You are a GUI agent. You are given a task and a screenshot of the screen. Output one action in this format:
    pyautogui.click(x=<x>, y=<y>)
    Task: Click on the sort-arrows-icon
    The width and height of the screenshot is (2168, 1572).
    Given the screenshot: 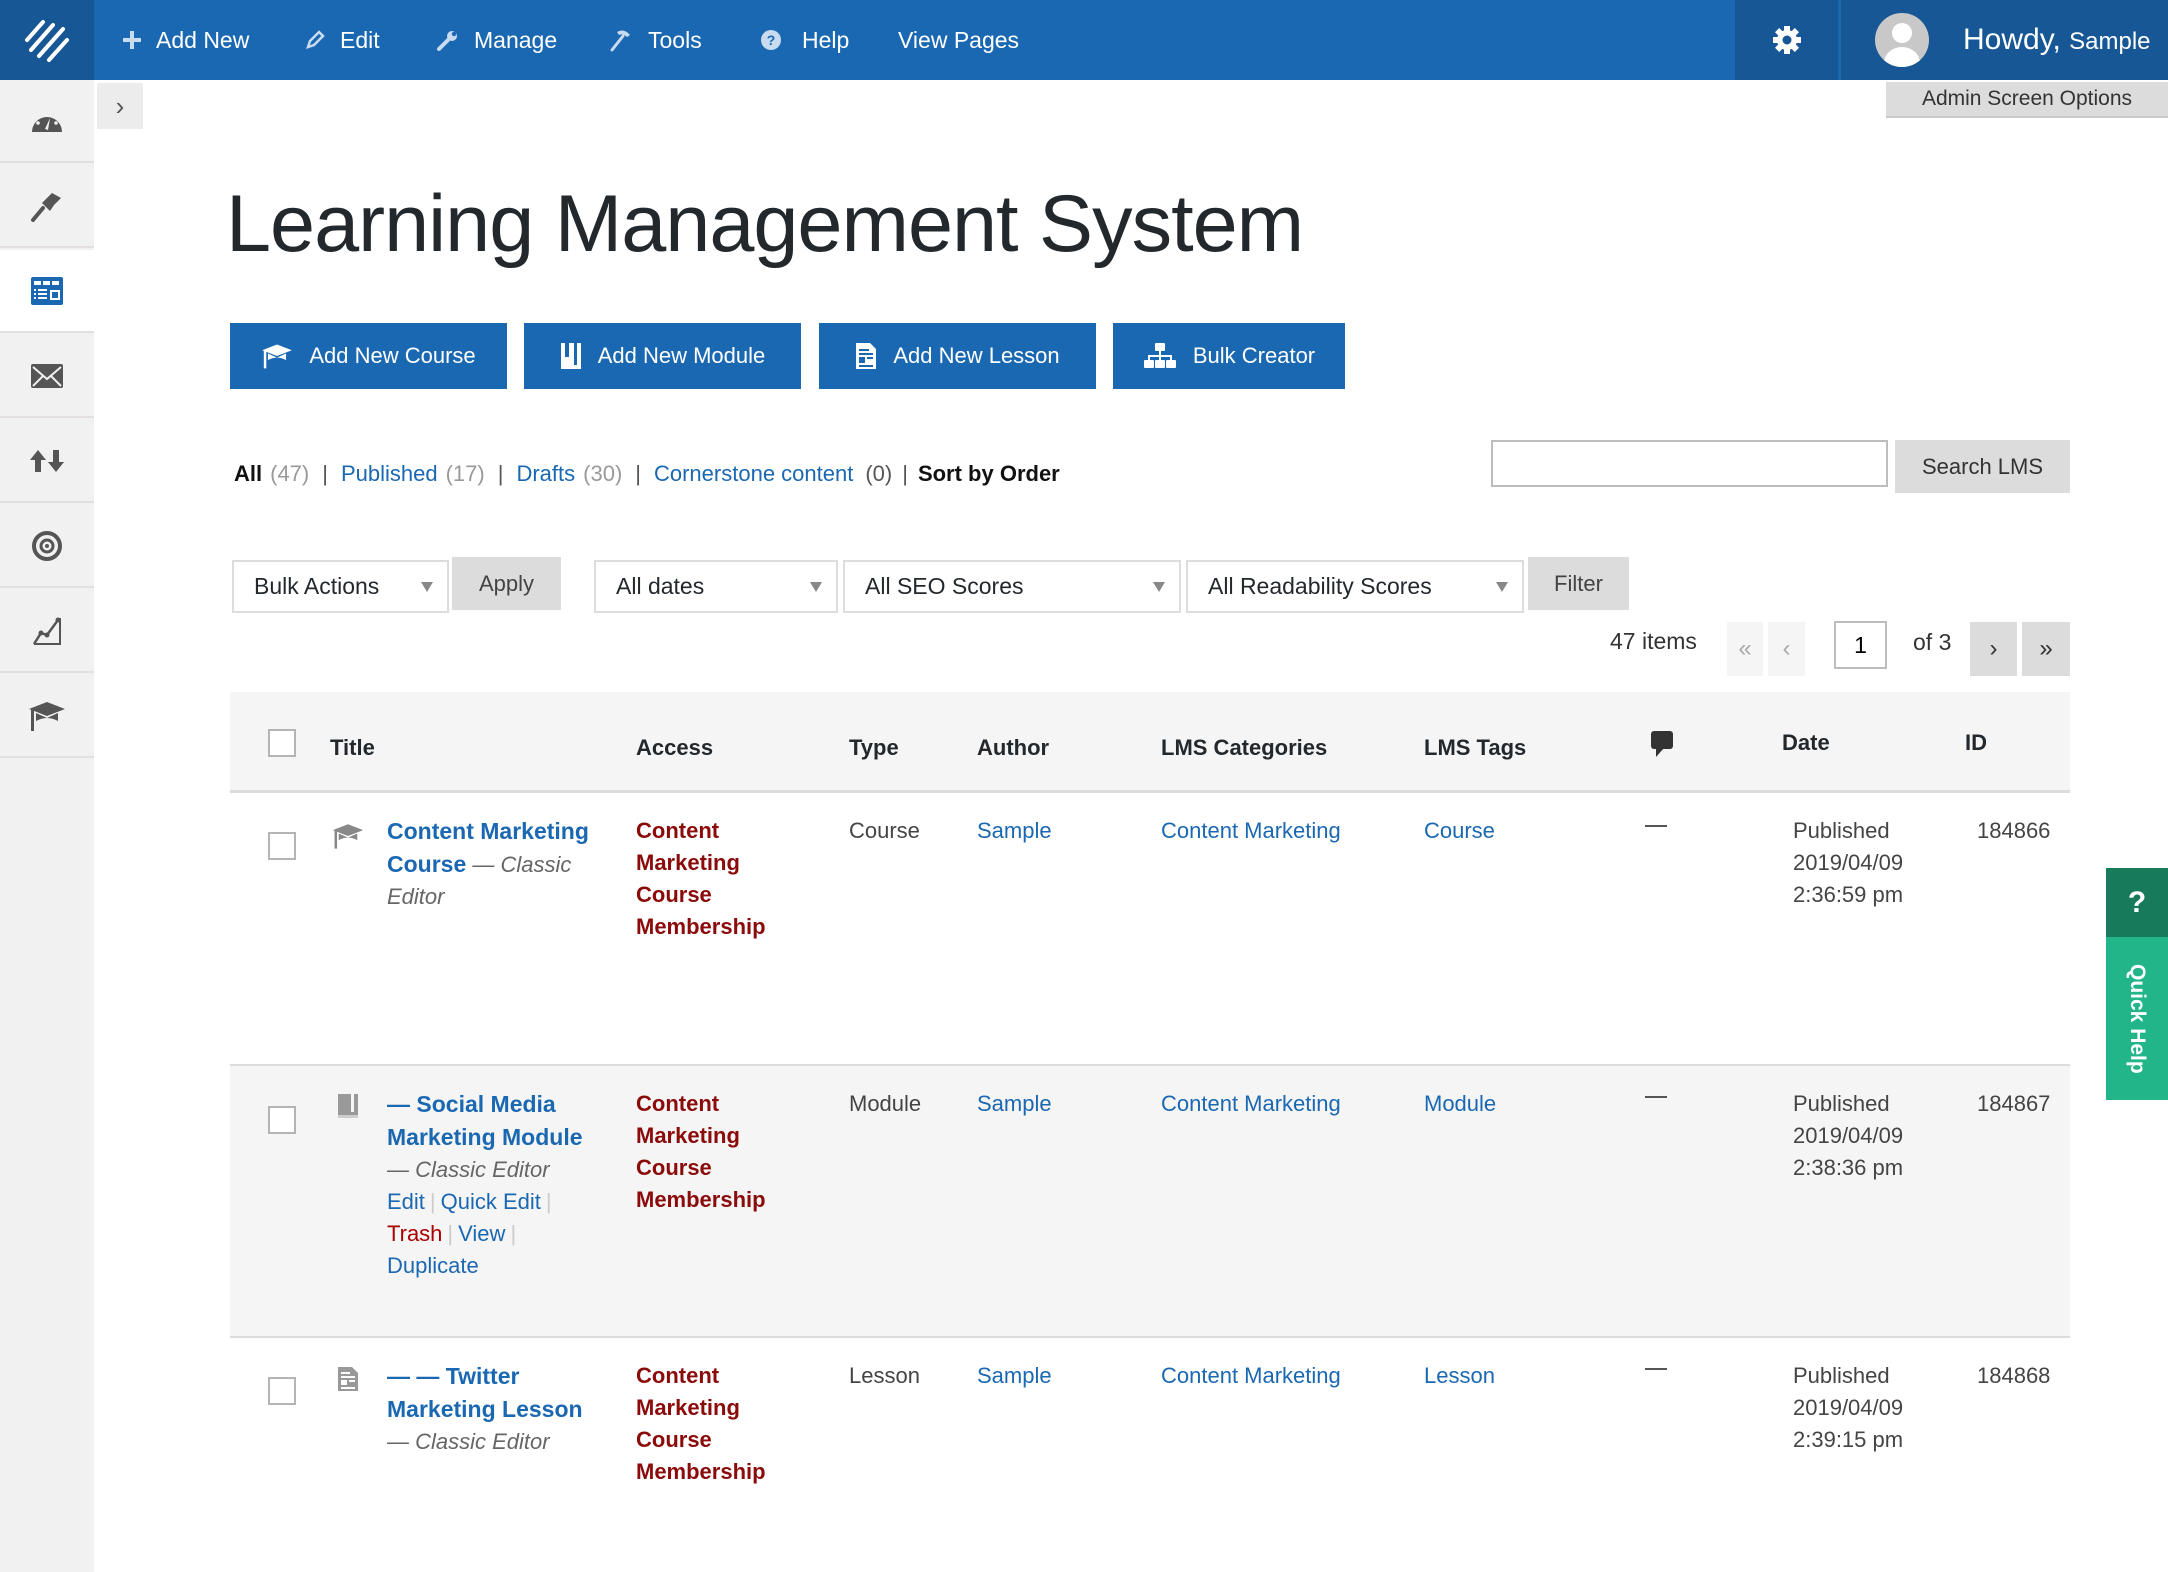 What is the action you would take?
    pyautogui.click(x=47, y=460)
    